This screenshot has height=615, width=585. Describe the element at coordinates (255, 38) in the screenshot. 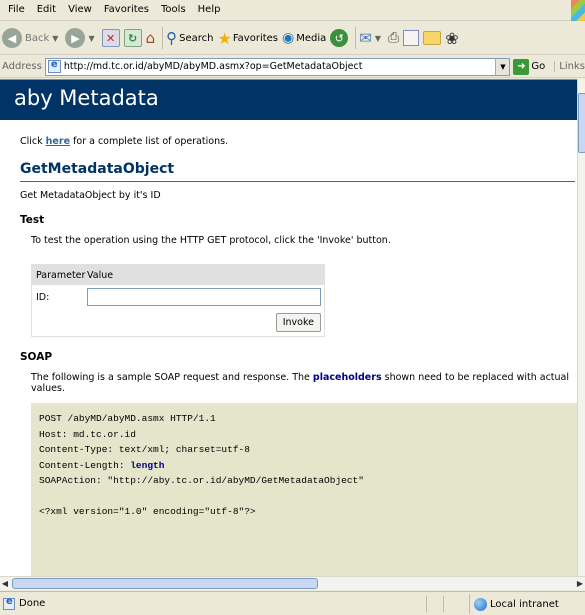

I see `favorites-label: Favorites` at that location.